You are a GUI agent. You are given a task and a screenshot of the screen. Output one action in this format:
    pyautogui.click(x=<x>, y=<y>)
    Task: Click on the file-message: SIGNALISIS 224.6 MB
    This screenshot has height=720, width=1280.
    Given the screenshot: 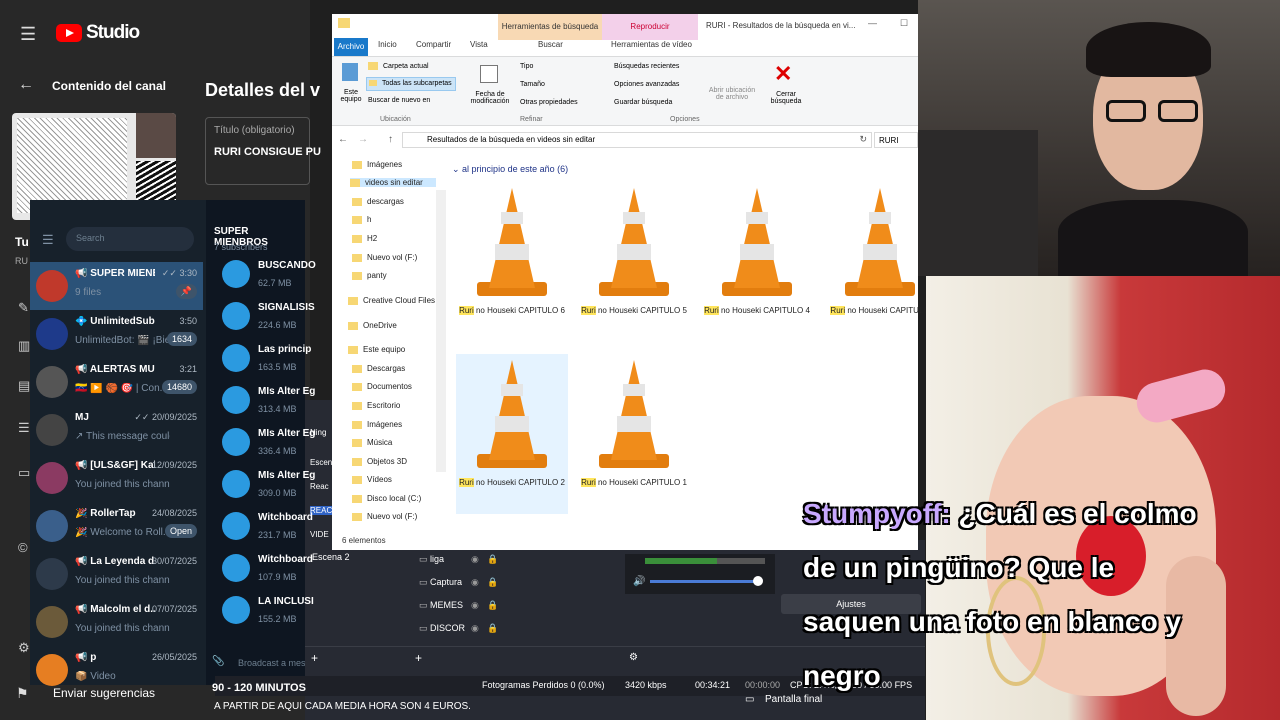 What is the action you would take?
    pyautogui.click(x=268, y=319)
    